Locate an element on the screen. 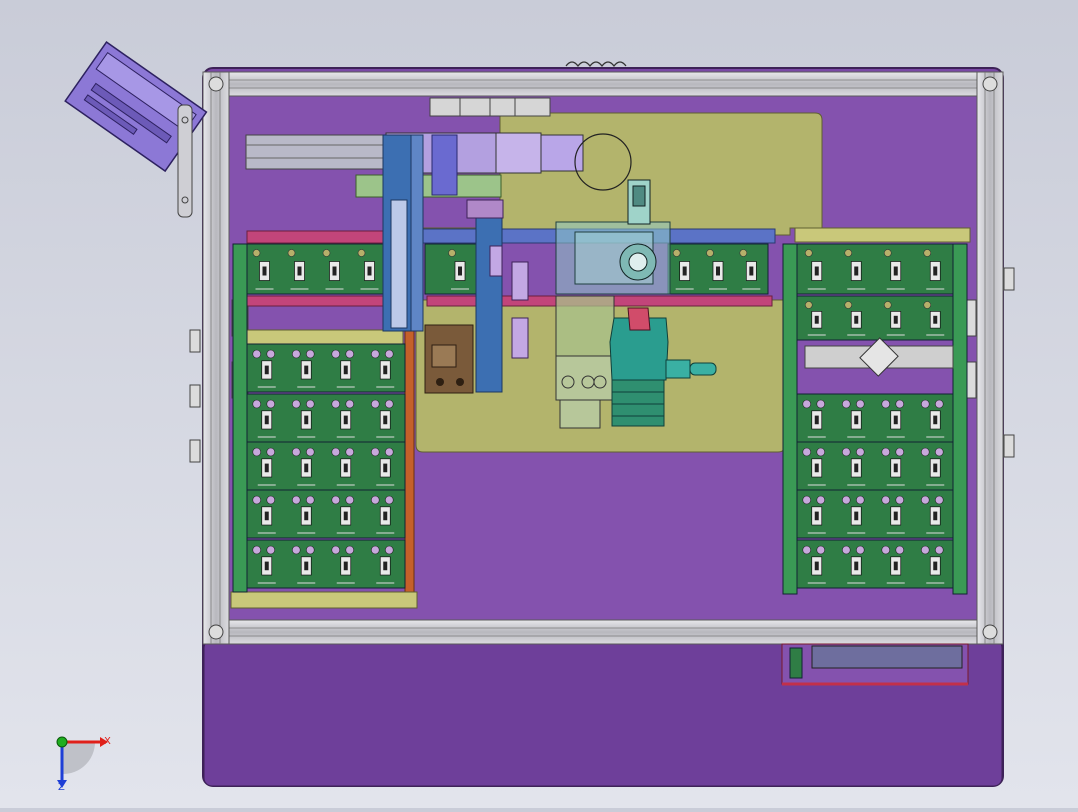 The height and width of the screenshot is (812, 1078). control-box-bracket is located at coordinates (185, 161).